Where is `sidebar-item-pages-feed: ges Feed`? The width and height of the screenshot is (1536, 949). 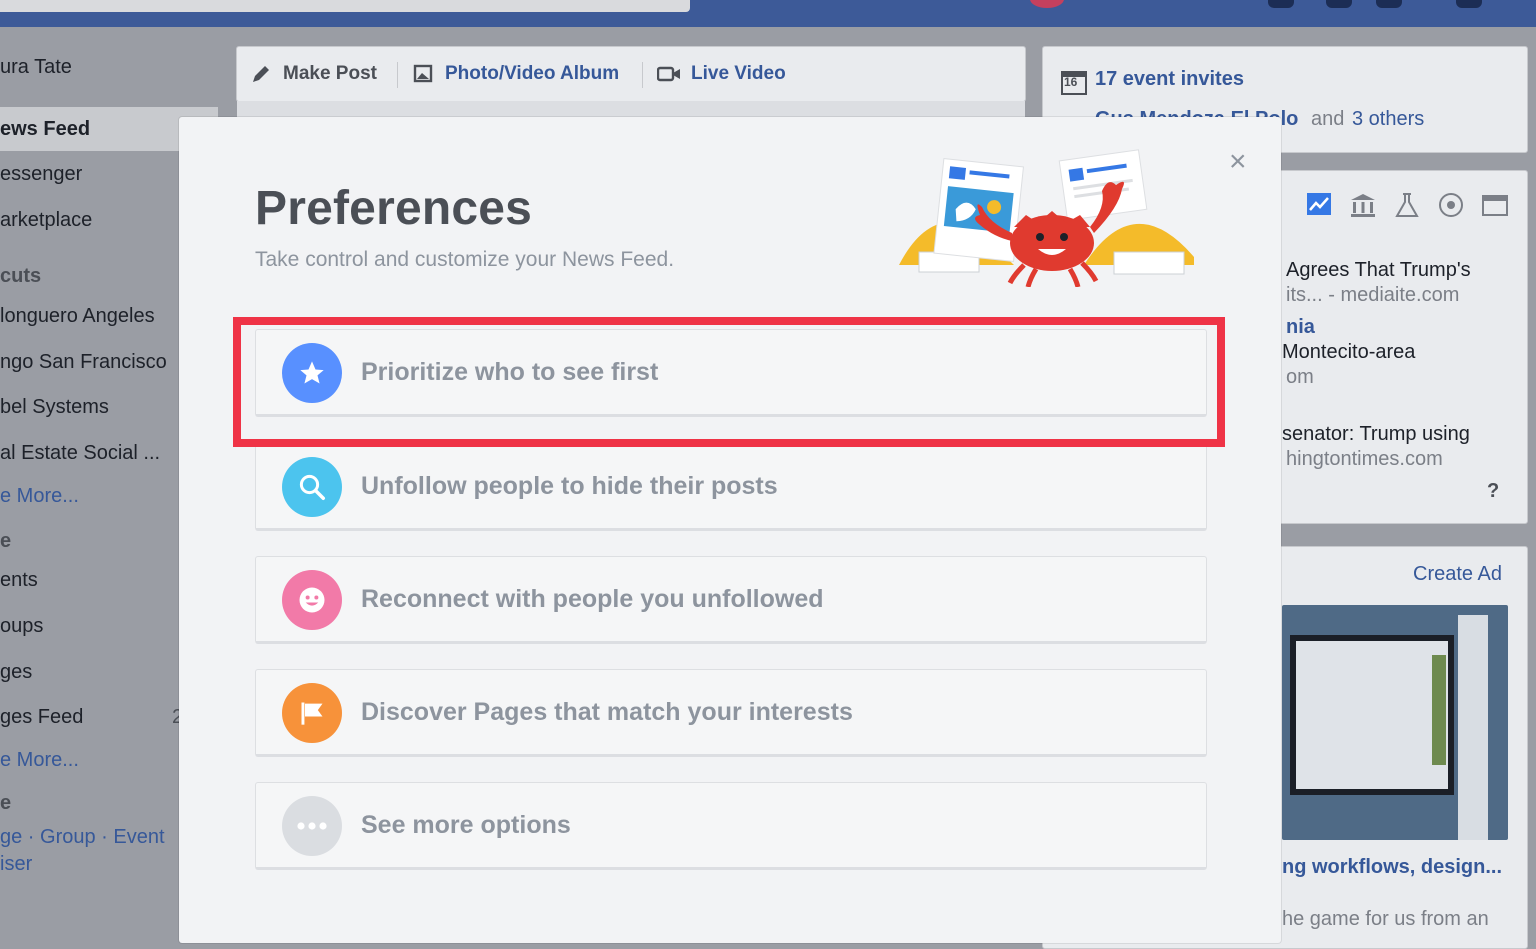 sidebar-item-pages-feed: ges Feed is located at coordinates (41, 717).